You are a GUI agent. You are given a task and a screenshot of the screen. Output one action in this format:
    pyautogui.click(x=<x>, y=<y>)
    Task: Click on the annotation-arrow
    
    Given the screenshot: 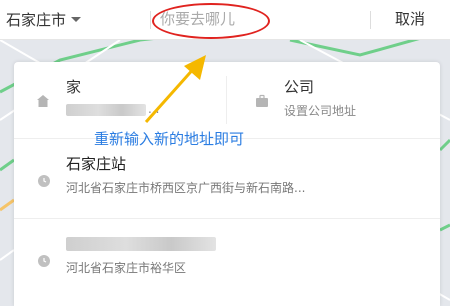 What is the action you would take?
    pyautogui.click(x=175, y=89)
    